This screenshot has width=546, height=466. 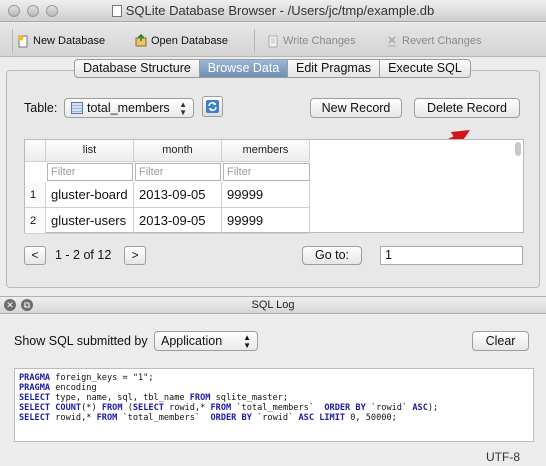 What do you see at coordinates (90, 172) in the screenshot?
I see `filter-input-list: Filter` at bounding box center [90, 172].